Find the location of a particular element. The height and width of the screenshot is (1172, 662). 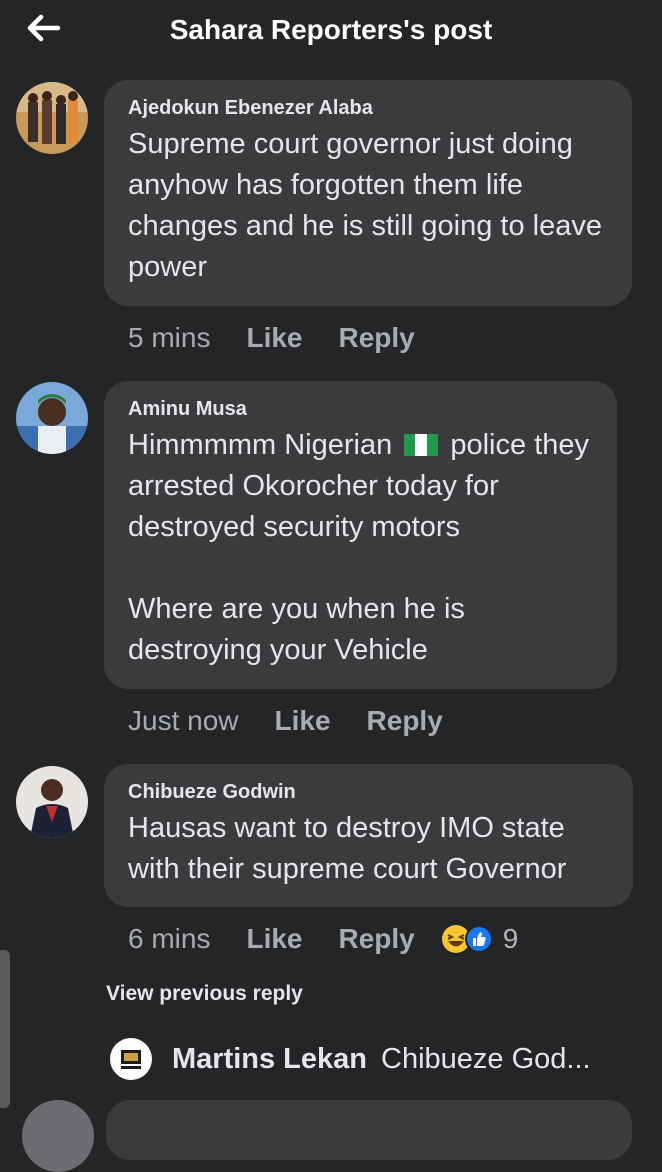

comment-author: Chibueze Godwin is located at coordinates (368, 792).